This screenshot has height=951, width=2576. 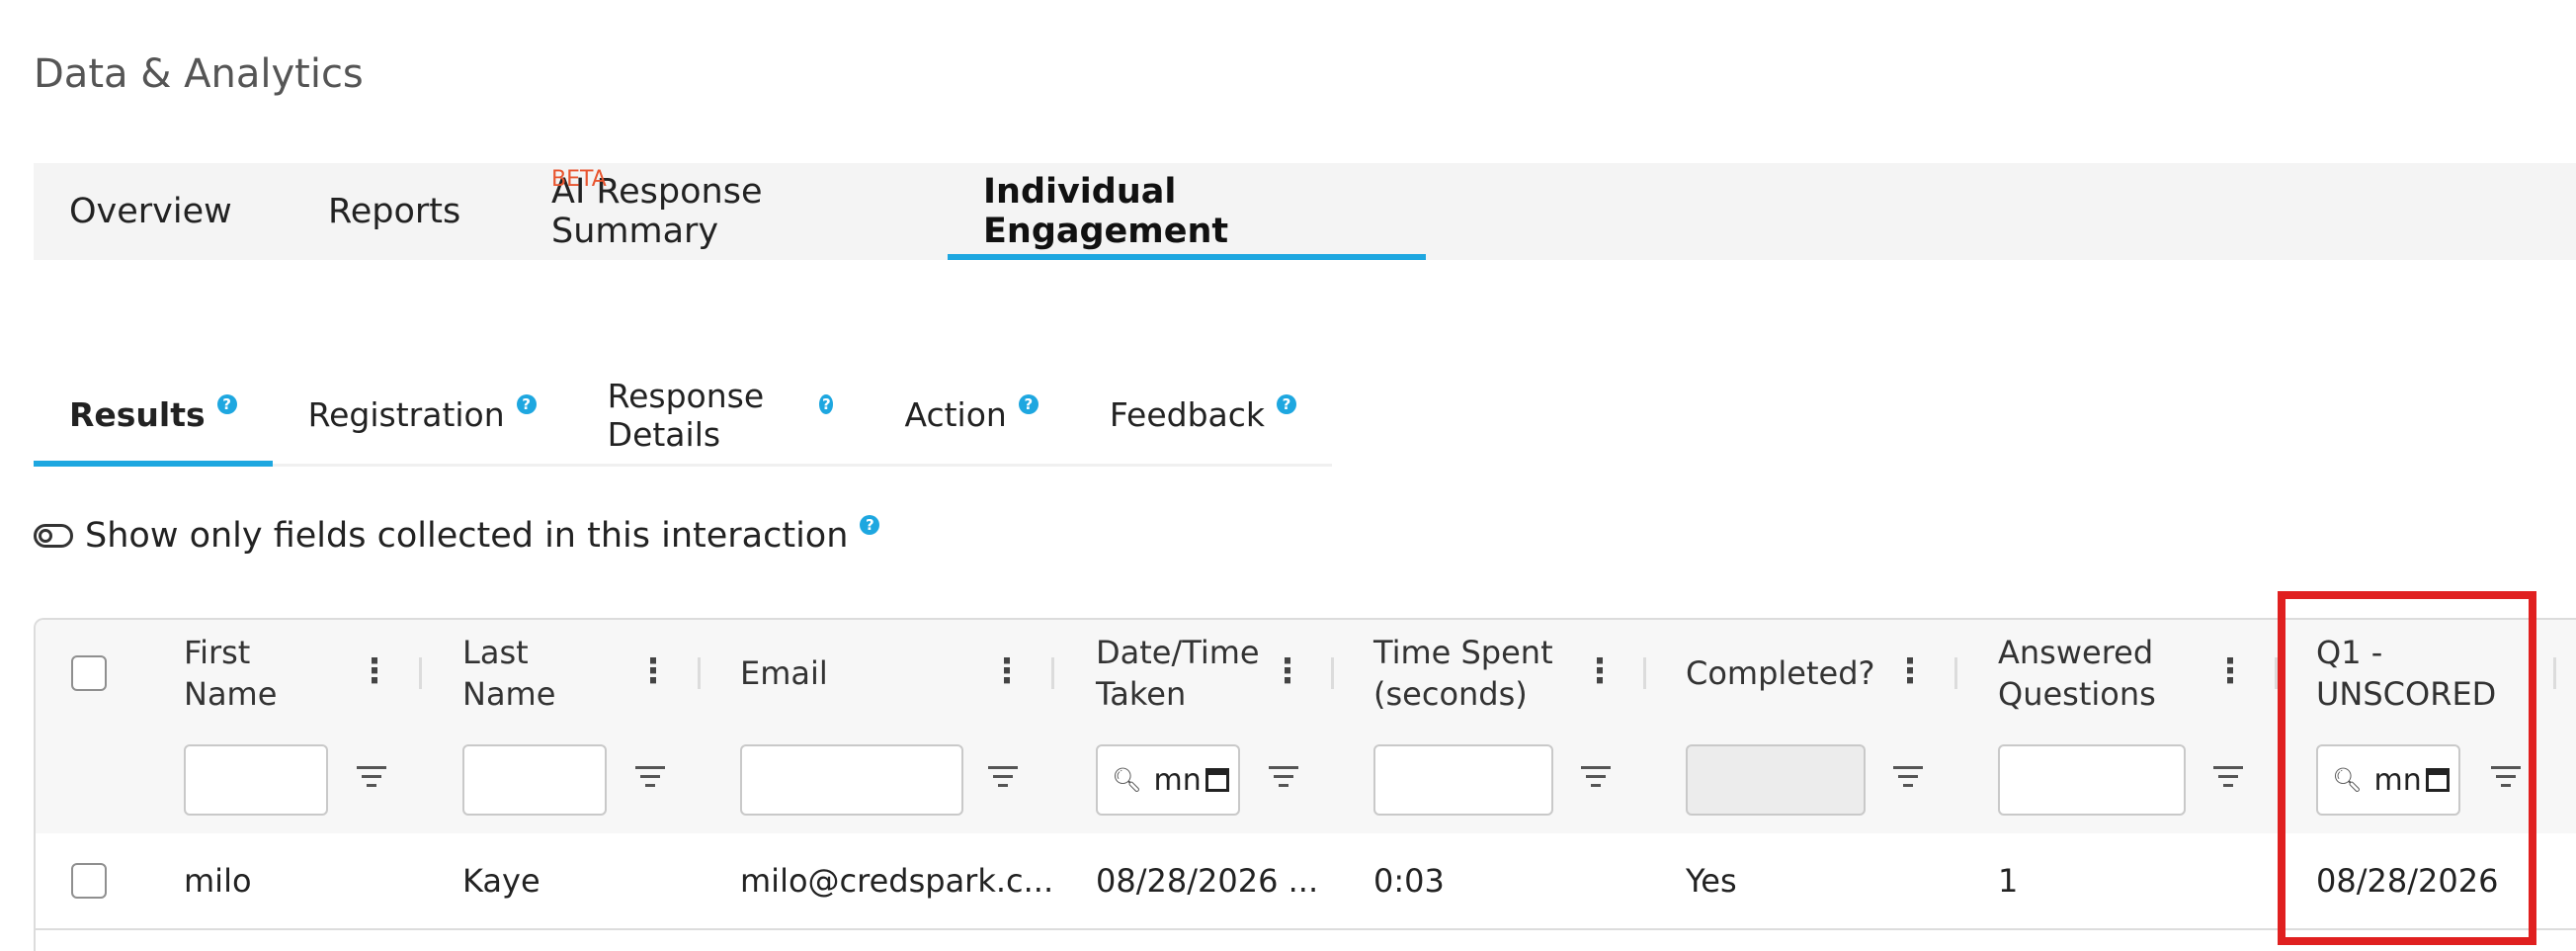 I want to click on header-label: Email, so click(x=784, y=673).